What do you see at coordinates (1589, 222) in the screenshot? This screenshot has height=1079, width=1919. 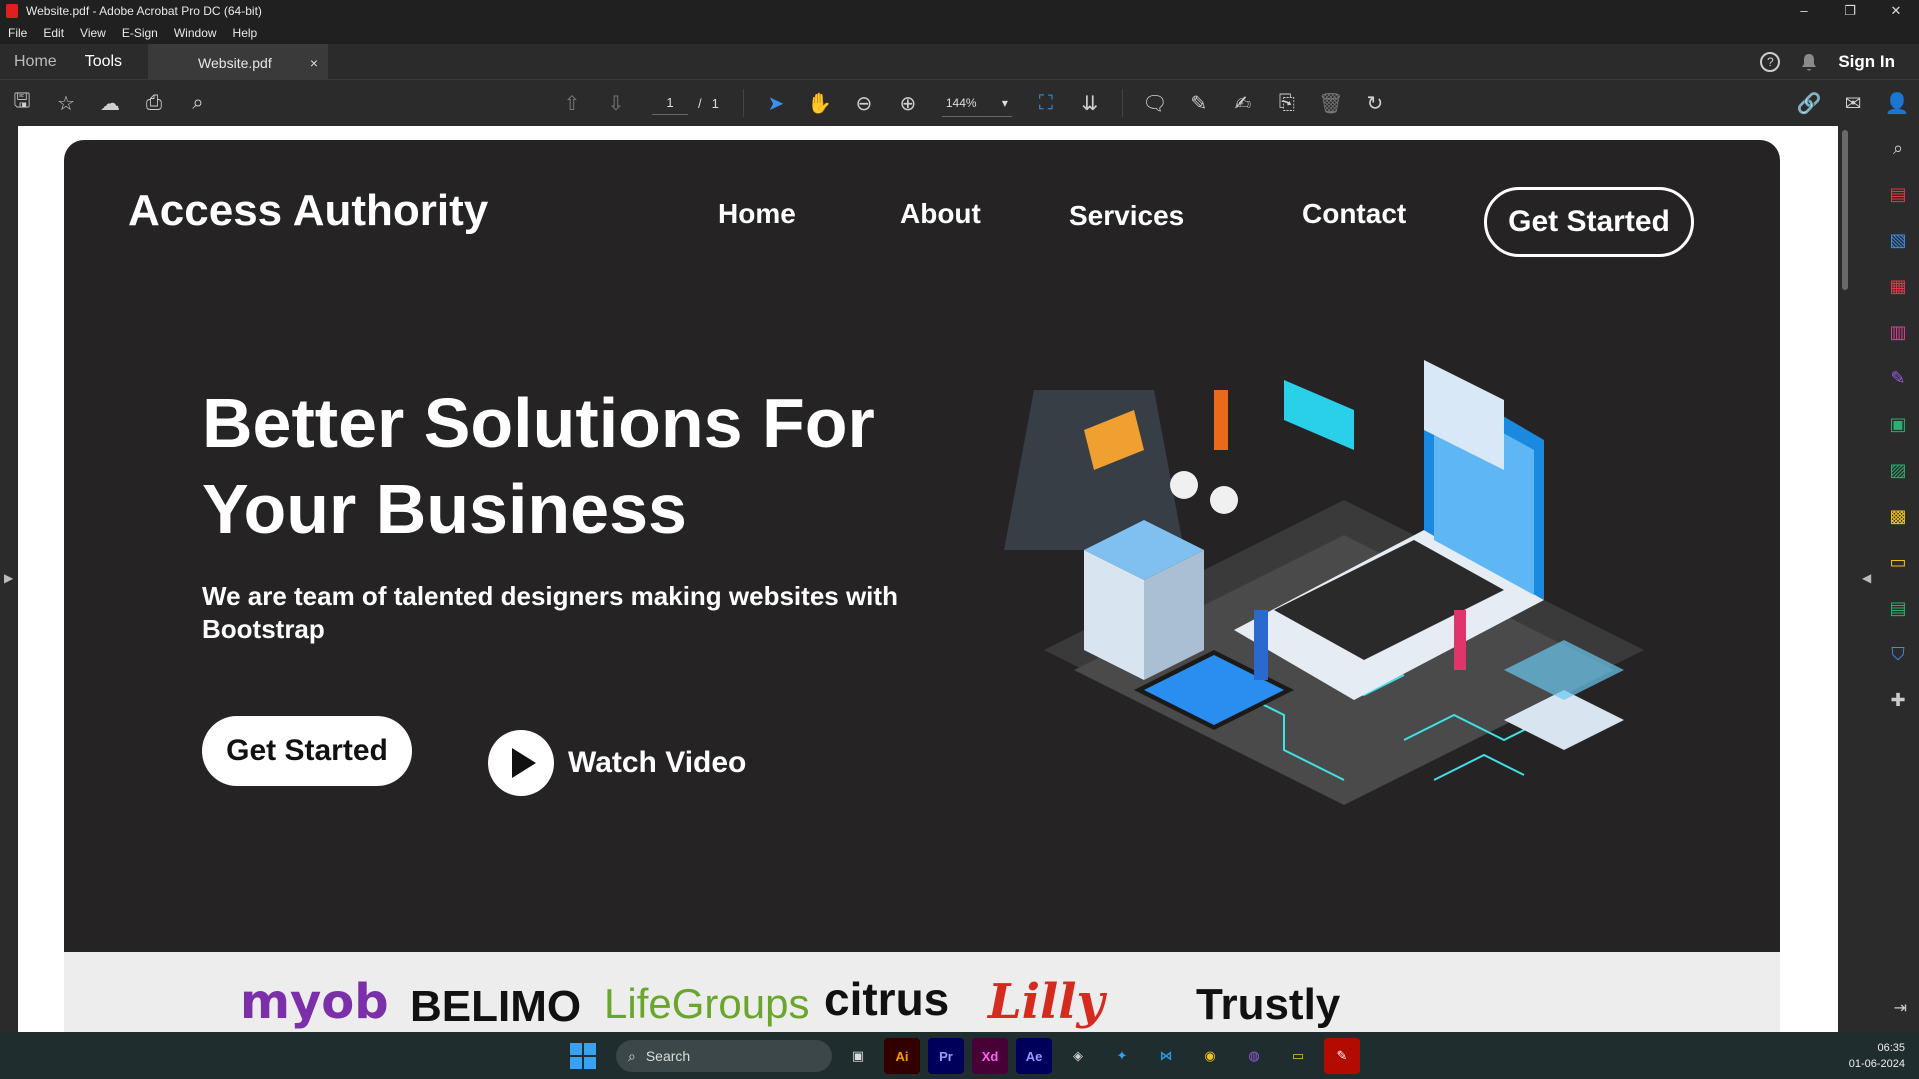 I see `nav-get-started-button: Get Started` at bounding box center [1589, 222].